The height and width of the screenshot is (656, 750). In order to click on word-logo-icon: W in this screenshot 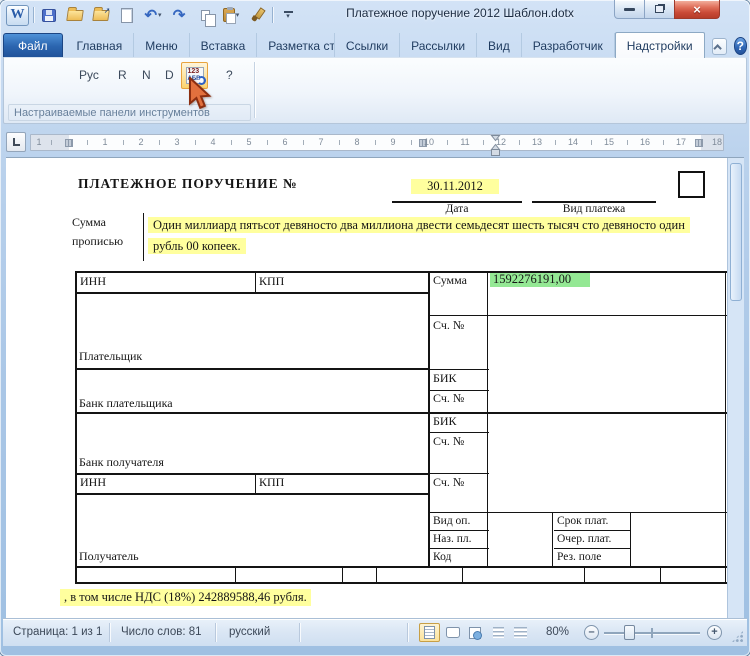, I will do `click(17, 15)`.